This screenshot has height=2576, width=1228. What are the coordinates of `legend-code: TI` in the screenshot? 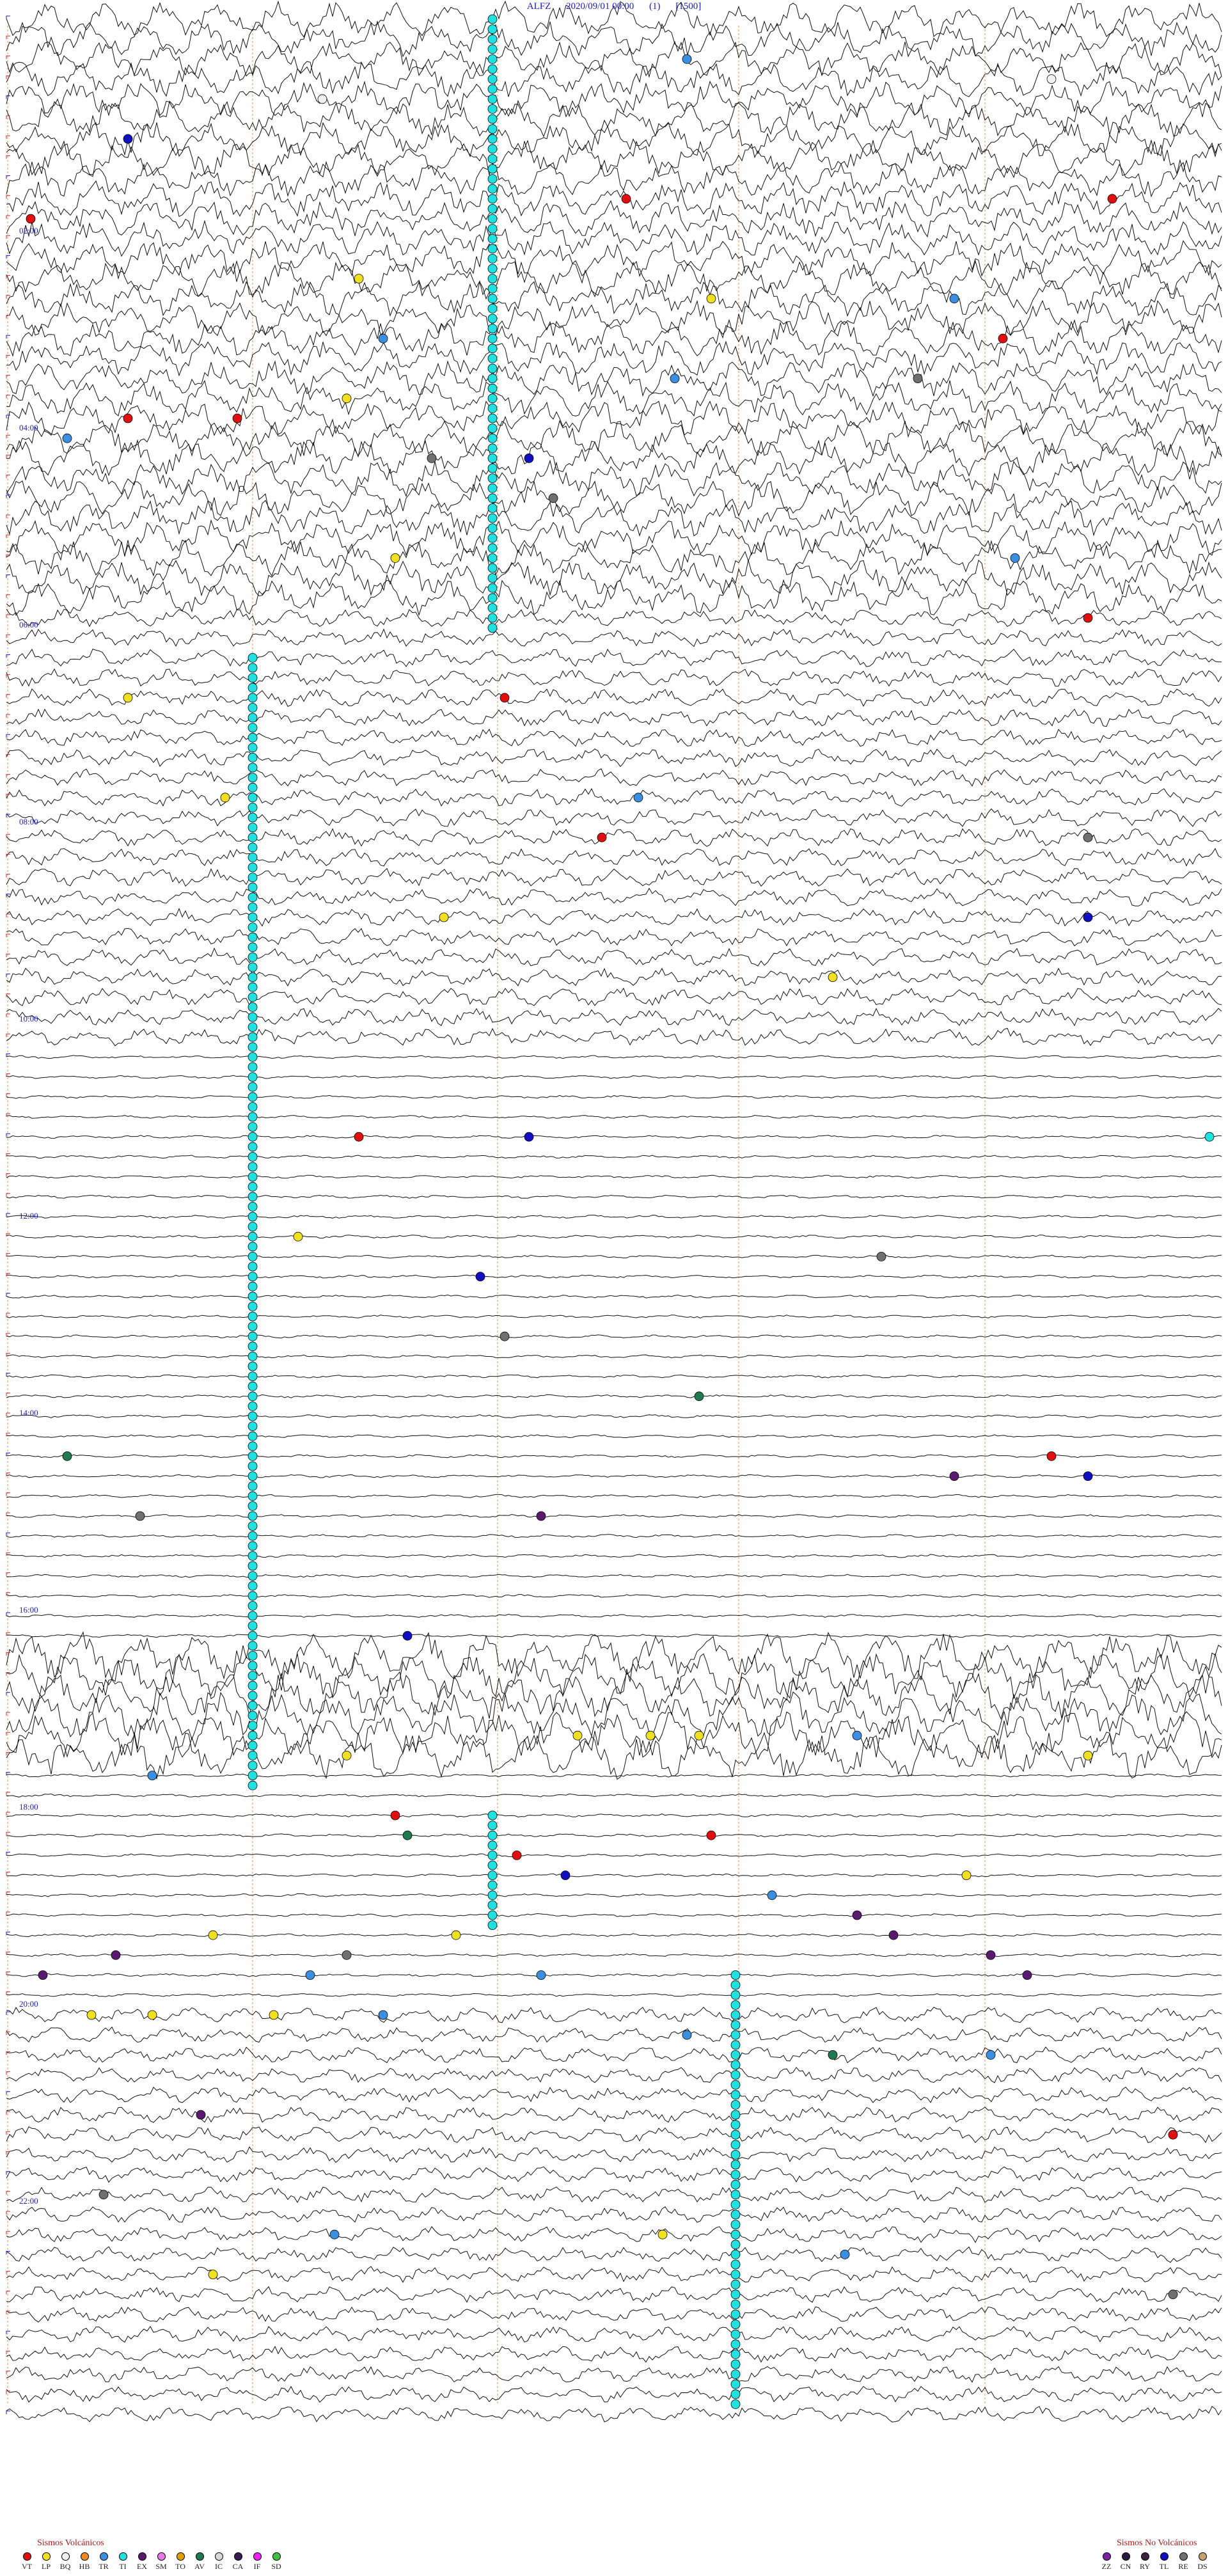 It's located at (123, 2566).